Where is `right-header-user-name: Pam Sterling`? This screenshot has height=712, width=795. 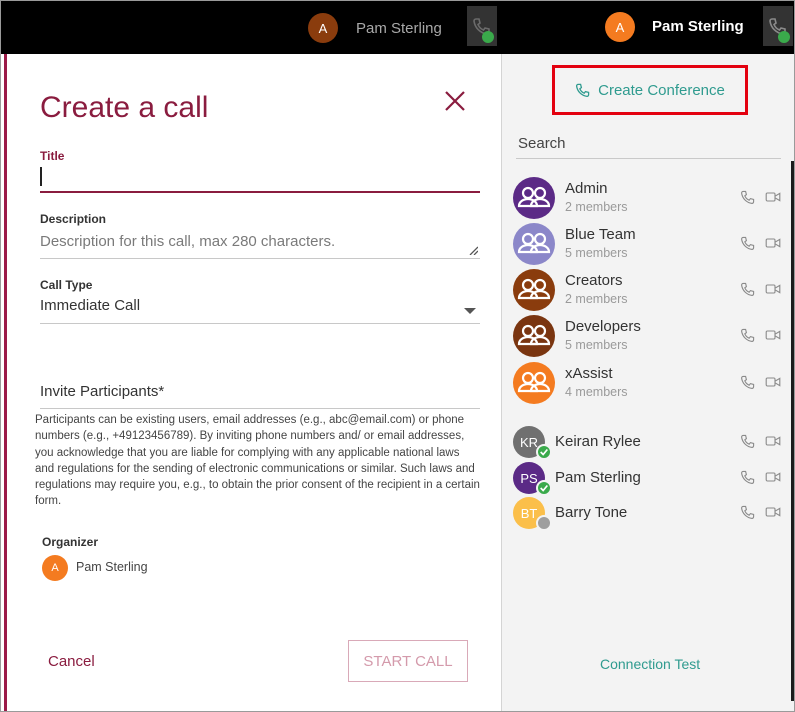
right-header-user-name: Pam Sterling is located at coordinates (698, 26).